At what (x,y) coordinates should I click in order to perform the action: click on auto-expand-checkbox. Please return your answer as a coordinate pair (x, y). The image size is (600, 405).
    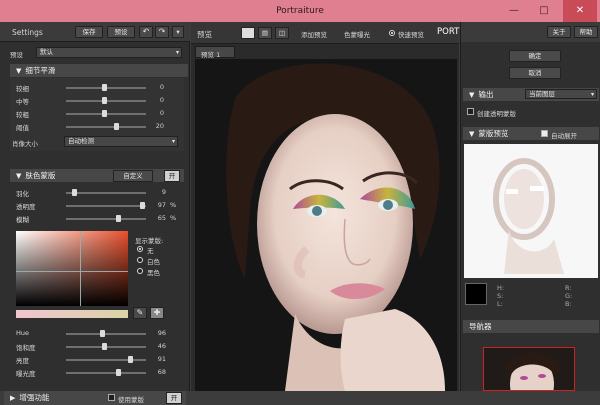
    Looking at the image, I should click on (544, 133).